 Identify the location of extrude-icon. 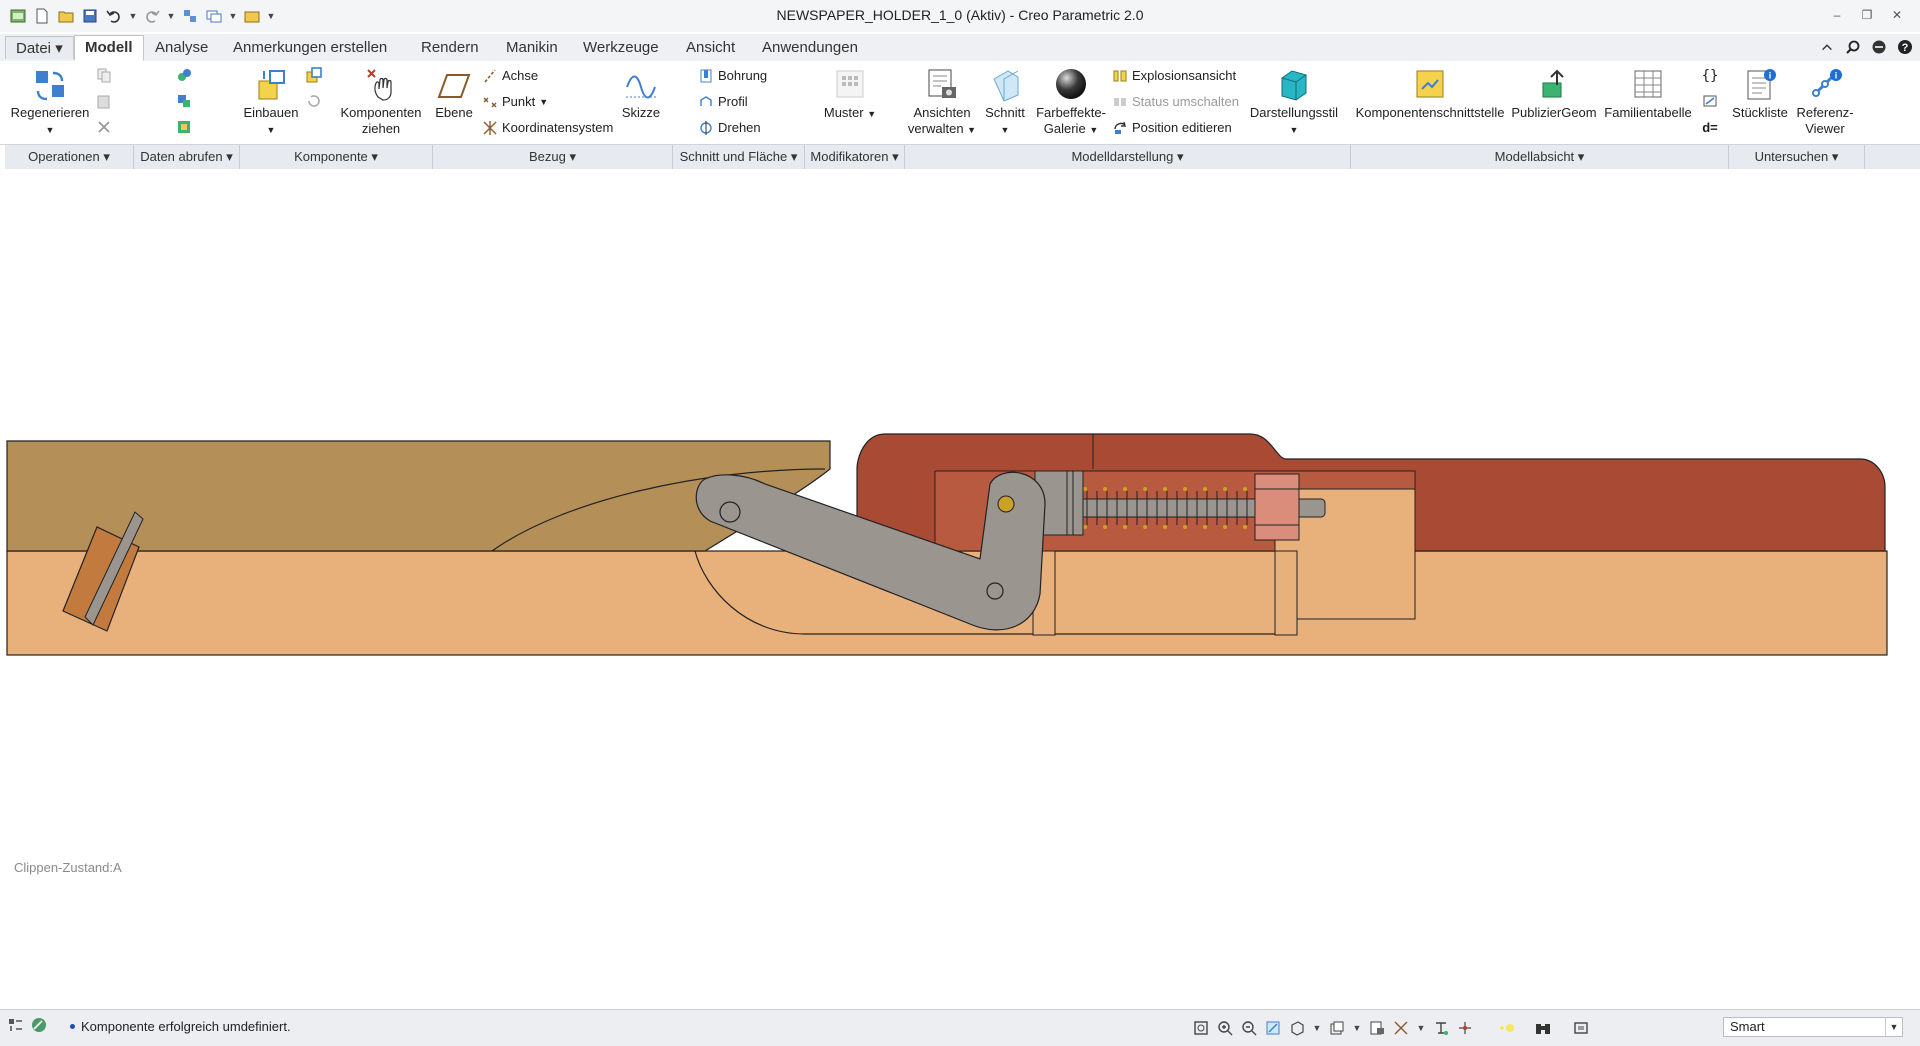
(706, 101).